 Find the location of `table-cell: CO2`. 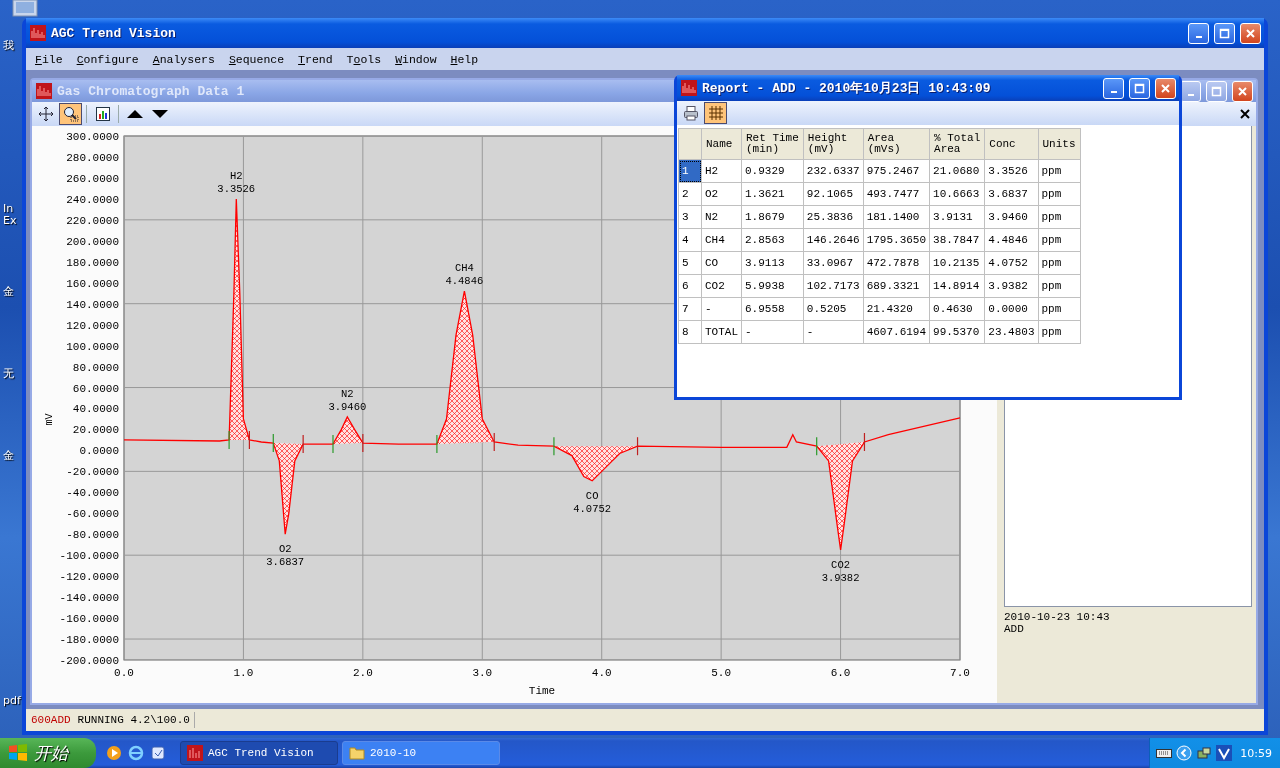

table-cell: CO2 is located at coordinates (721, 286).